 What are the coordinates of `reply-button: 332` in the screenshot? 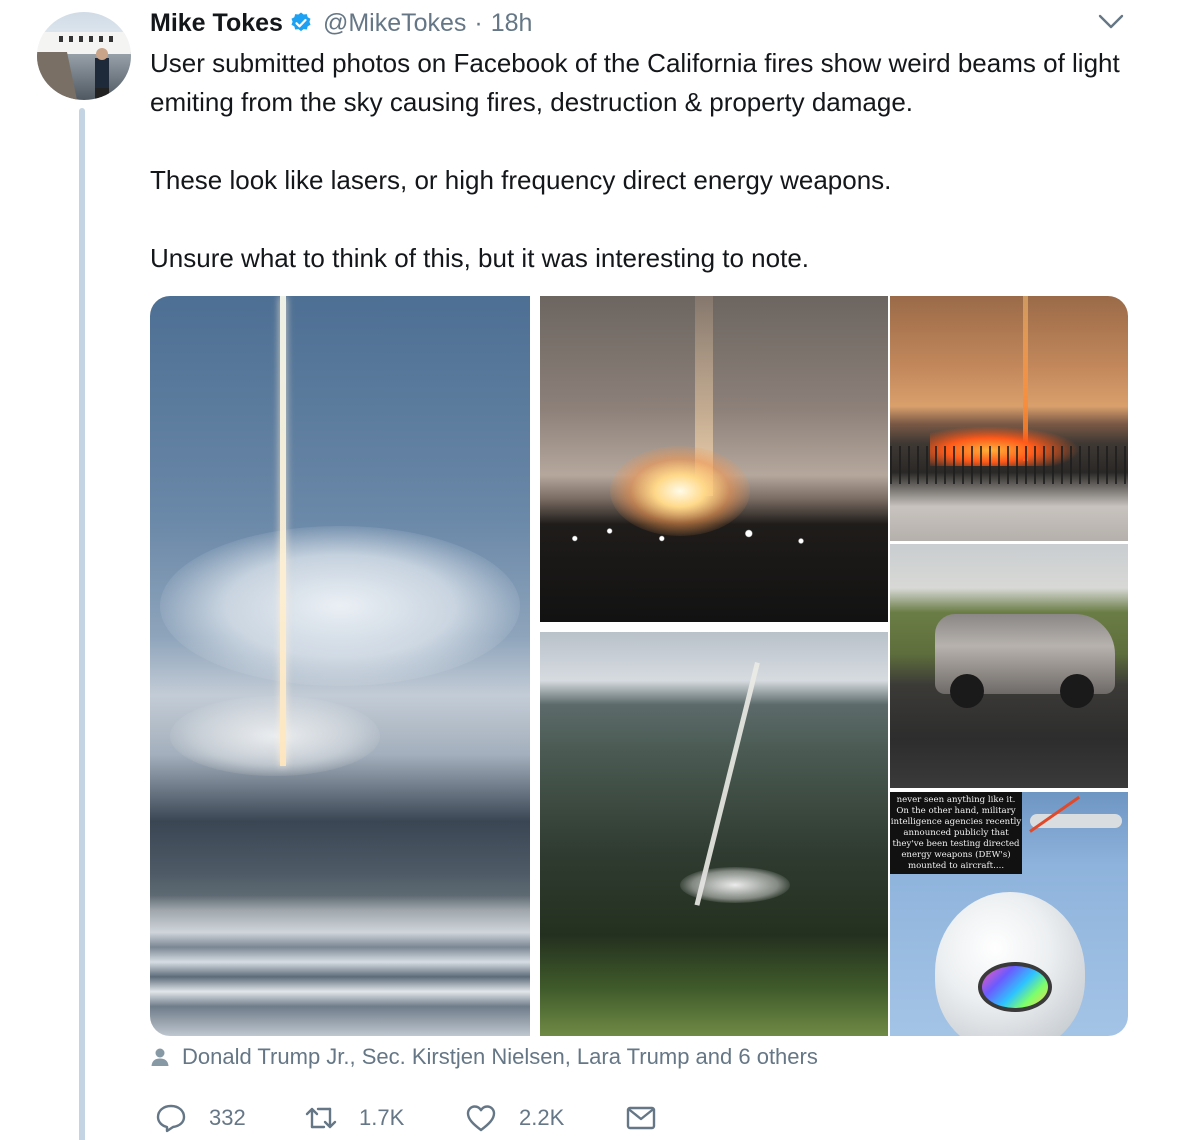 It's located at (230, 1118).